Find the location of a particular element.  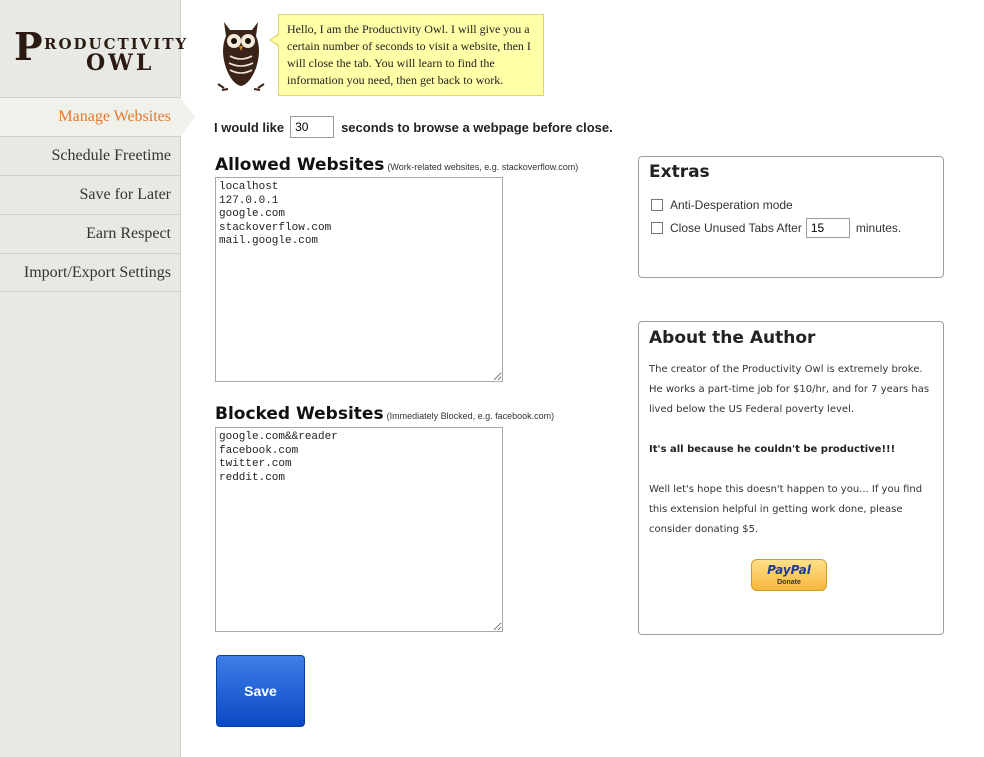

seconds-prefix-label: I would like is located at coordinates (249, 127).